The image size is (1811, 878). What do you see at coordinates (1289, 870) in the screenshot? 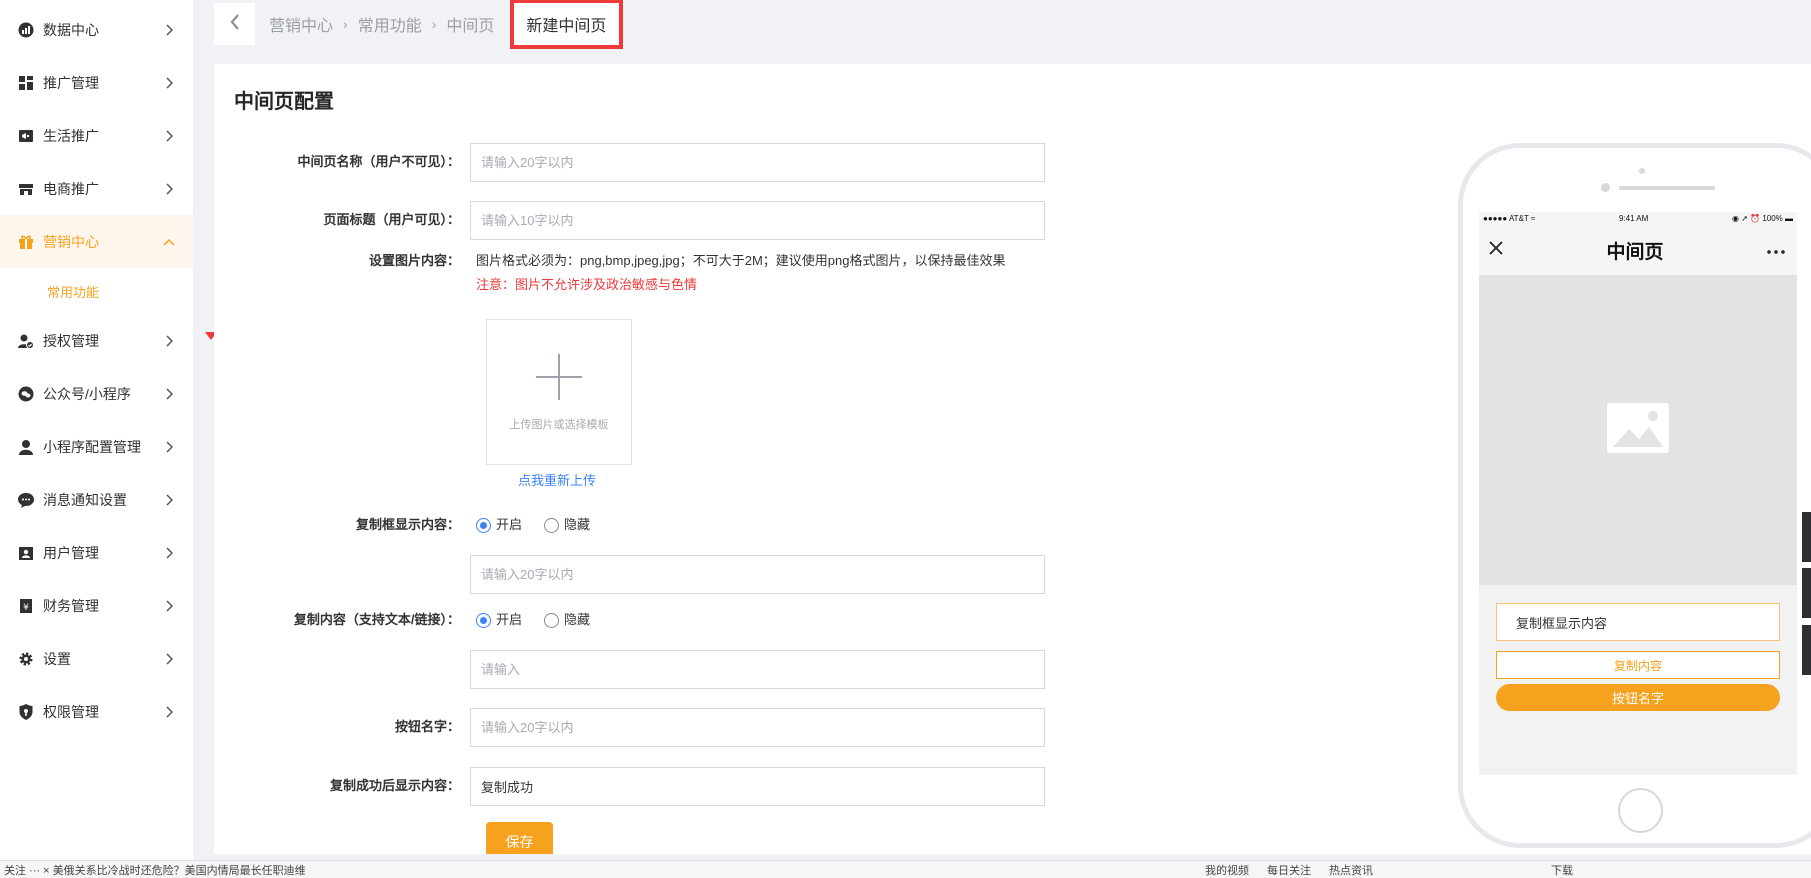
I see `taskbar-link: 每日关注` at bounding box center [1289, 870].